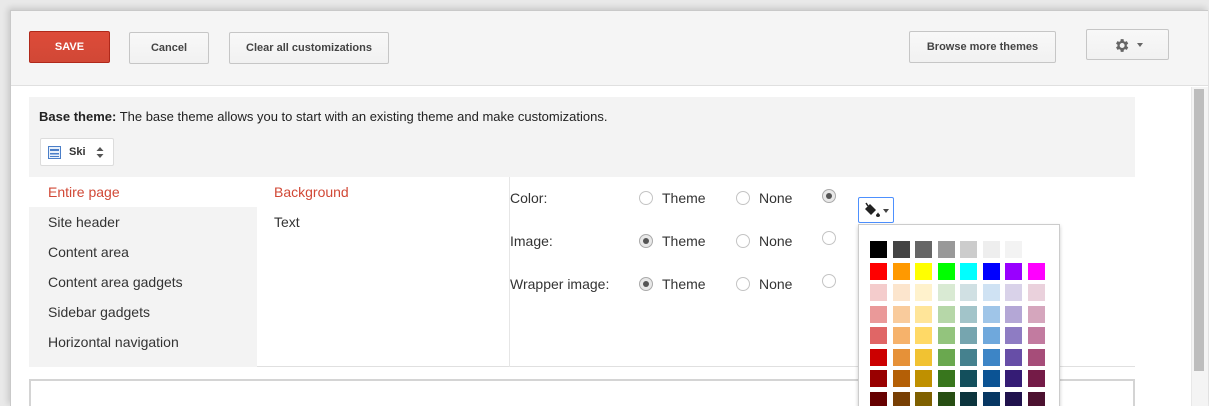 The width and height of the screenshot is (1209, 406). I want to click on wrapper-theme-radio, so click(646, 284).